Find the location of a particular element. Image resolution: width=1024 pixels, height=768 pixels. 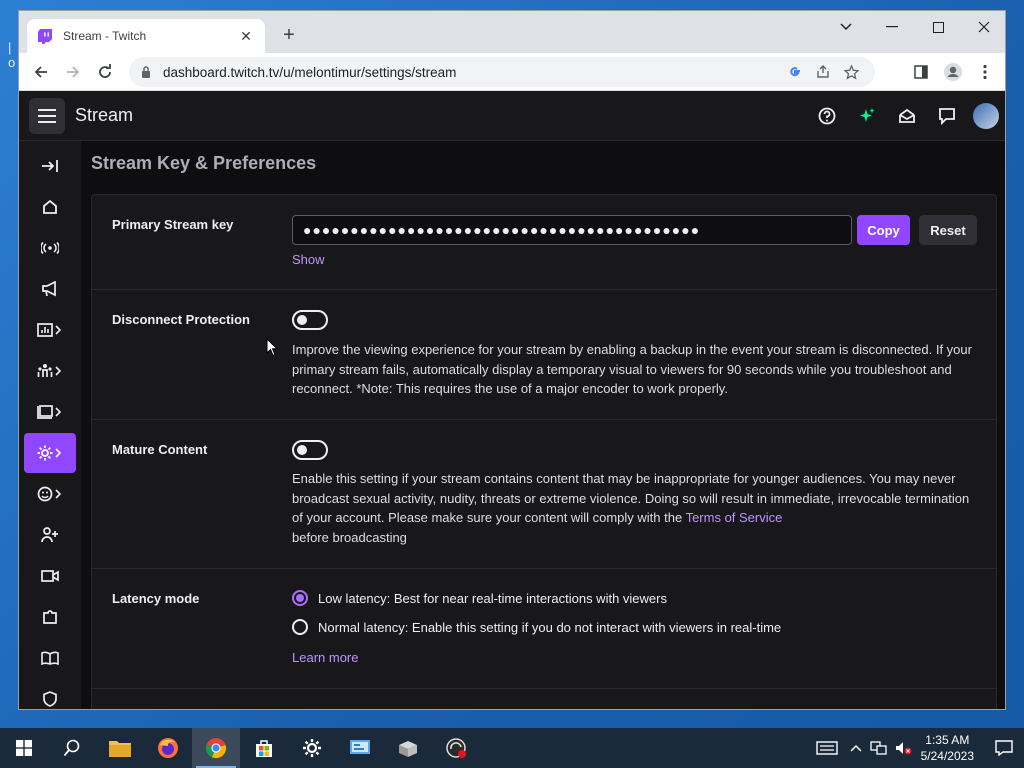

home-icon is located at coordinates (50, 207).